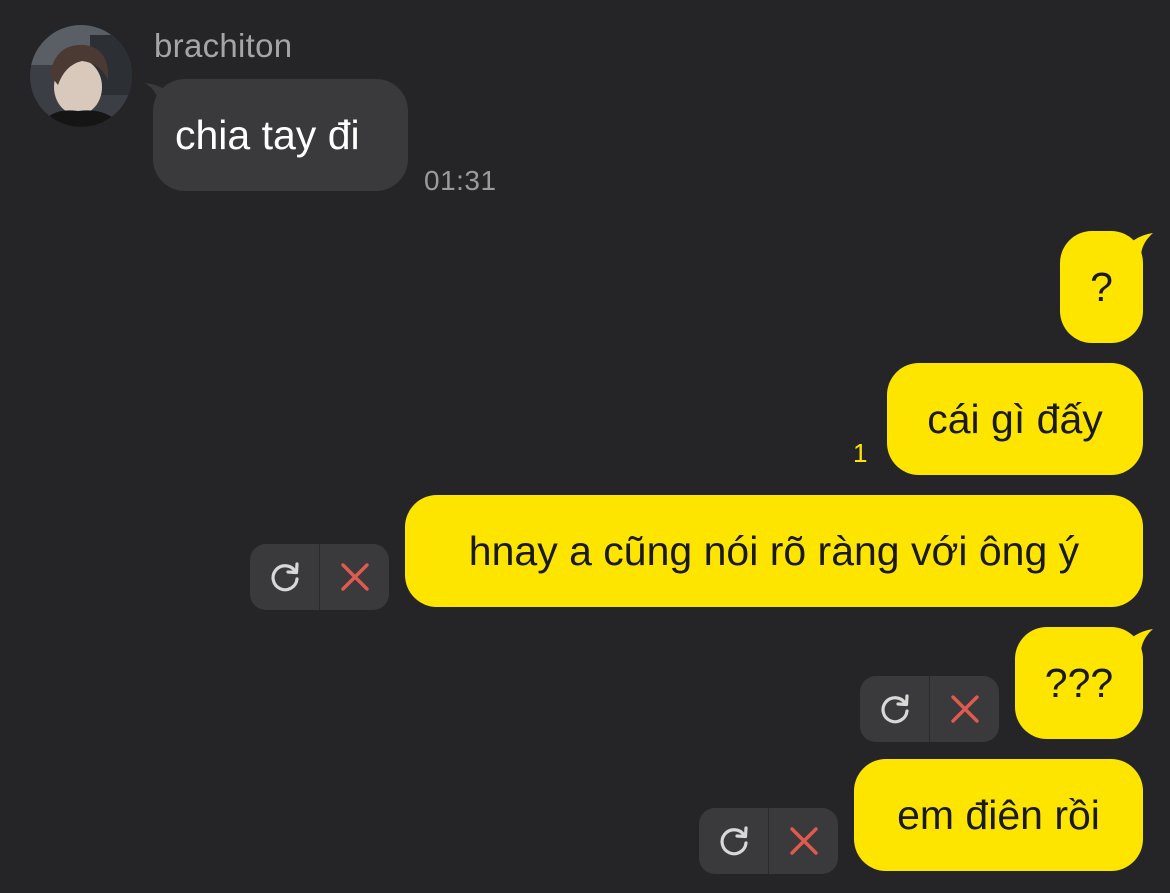  I want to click on outgoing-message-bubble: hnay a cũng nói rõ ràng với ông ý, so click(774, 551).